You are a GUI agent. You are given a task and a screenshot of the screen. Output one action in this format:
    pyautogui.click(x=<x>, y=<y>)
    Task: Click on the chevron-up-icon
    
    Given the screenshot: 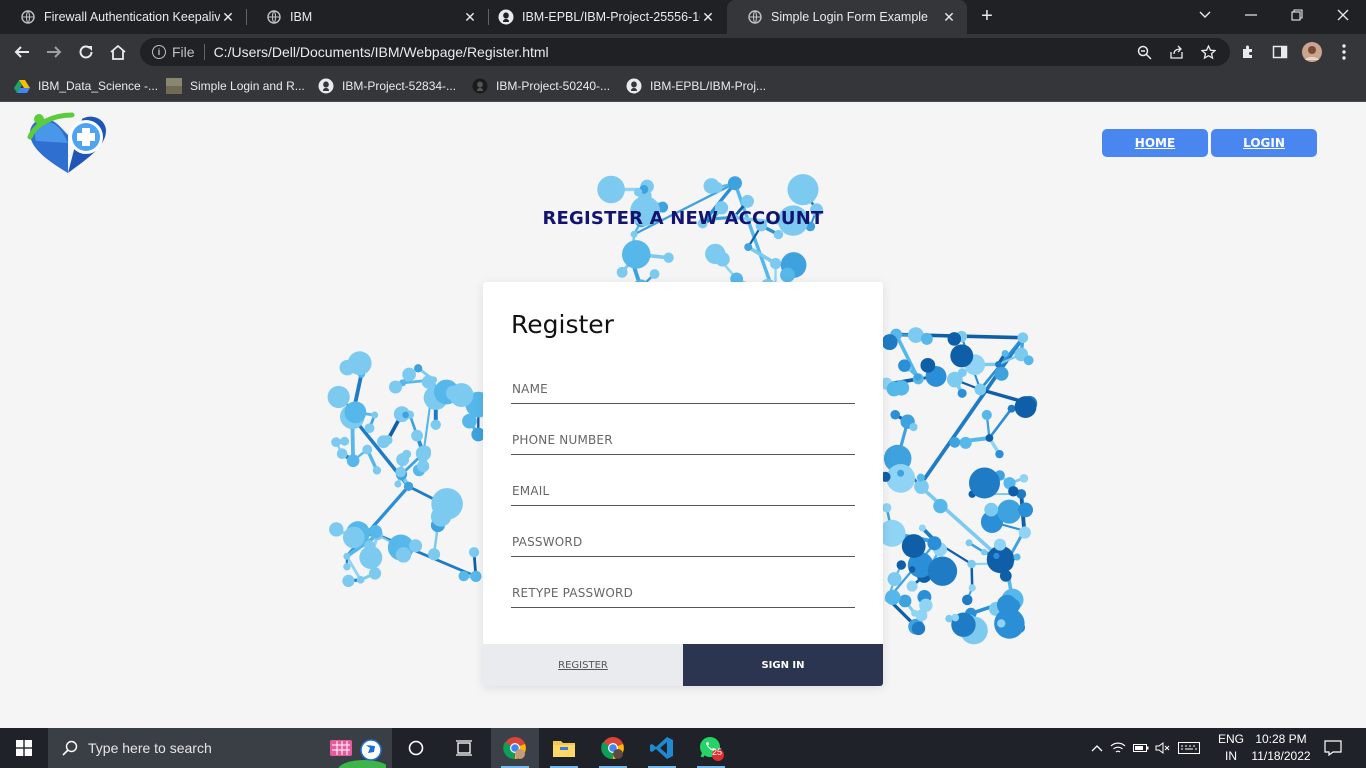 What is the action you would take?
    pyautogui.click(x=1097, y=748)
    